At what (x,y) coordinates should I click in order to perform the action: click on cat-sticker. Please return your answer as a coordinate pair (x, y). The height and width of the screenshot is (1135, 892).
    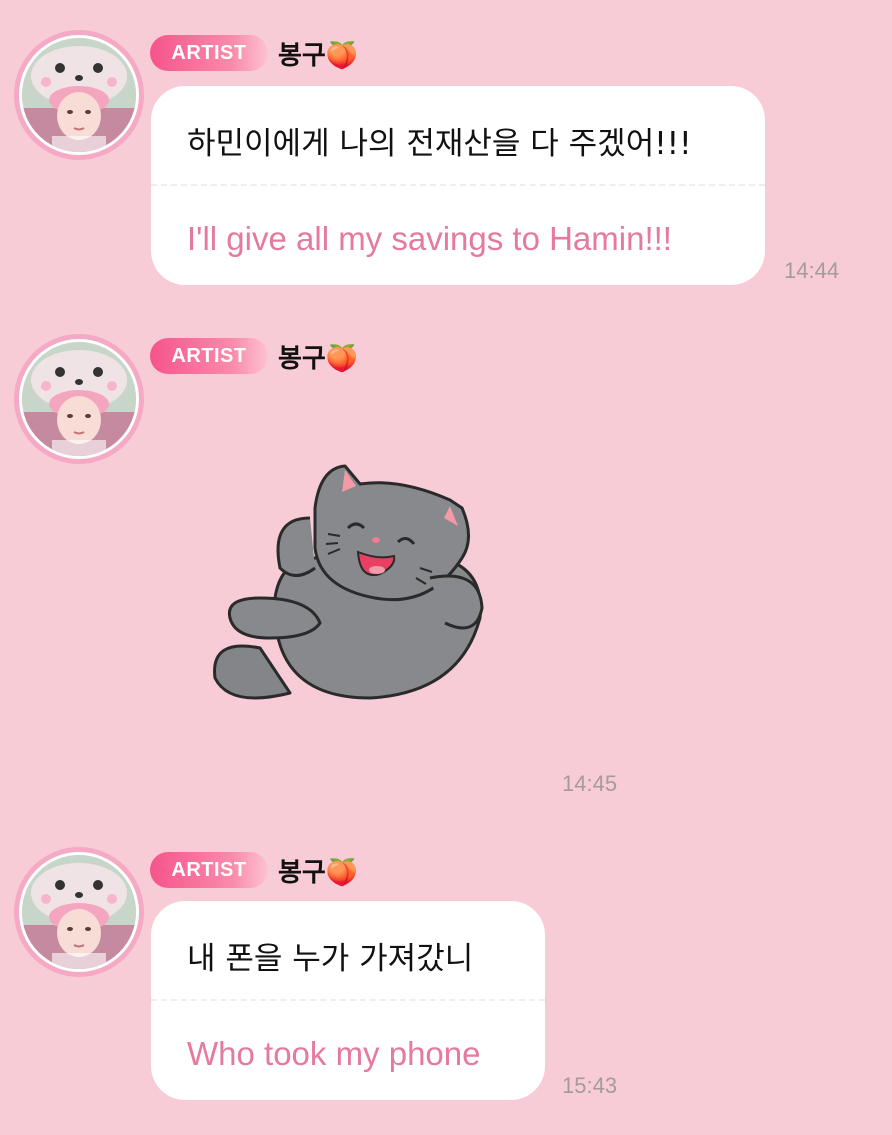
    Looking at the image, I should click on (350, 585).